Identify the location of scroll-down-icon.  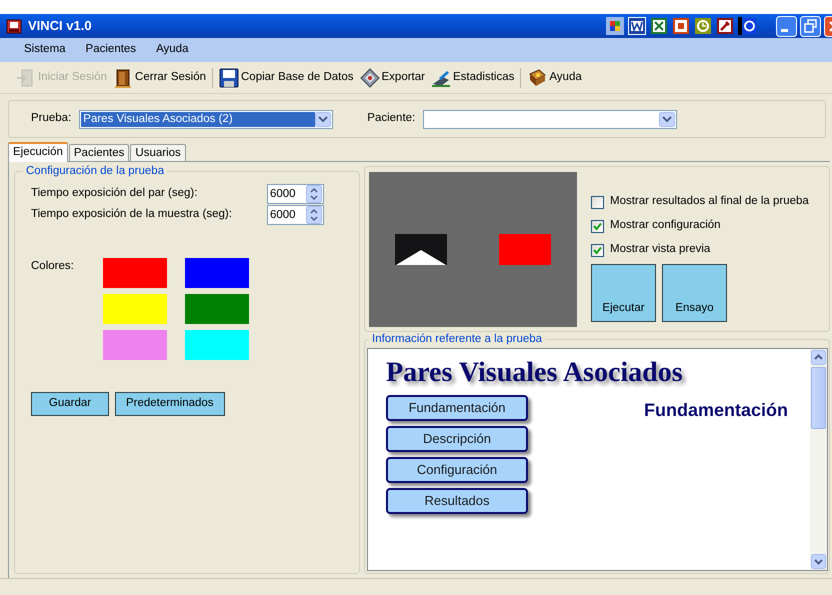
(818, 561).